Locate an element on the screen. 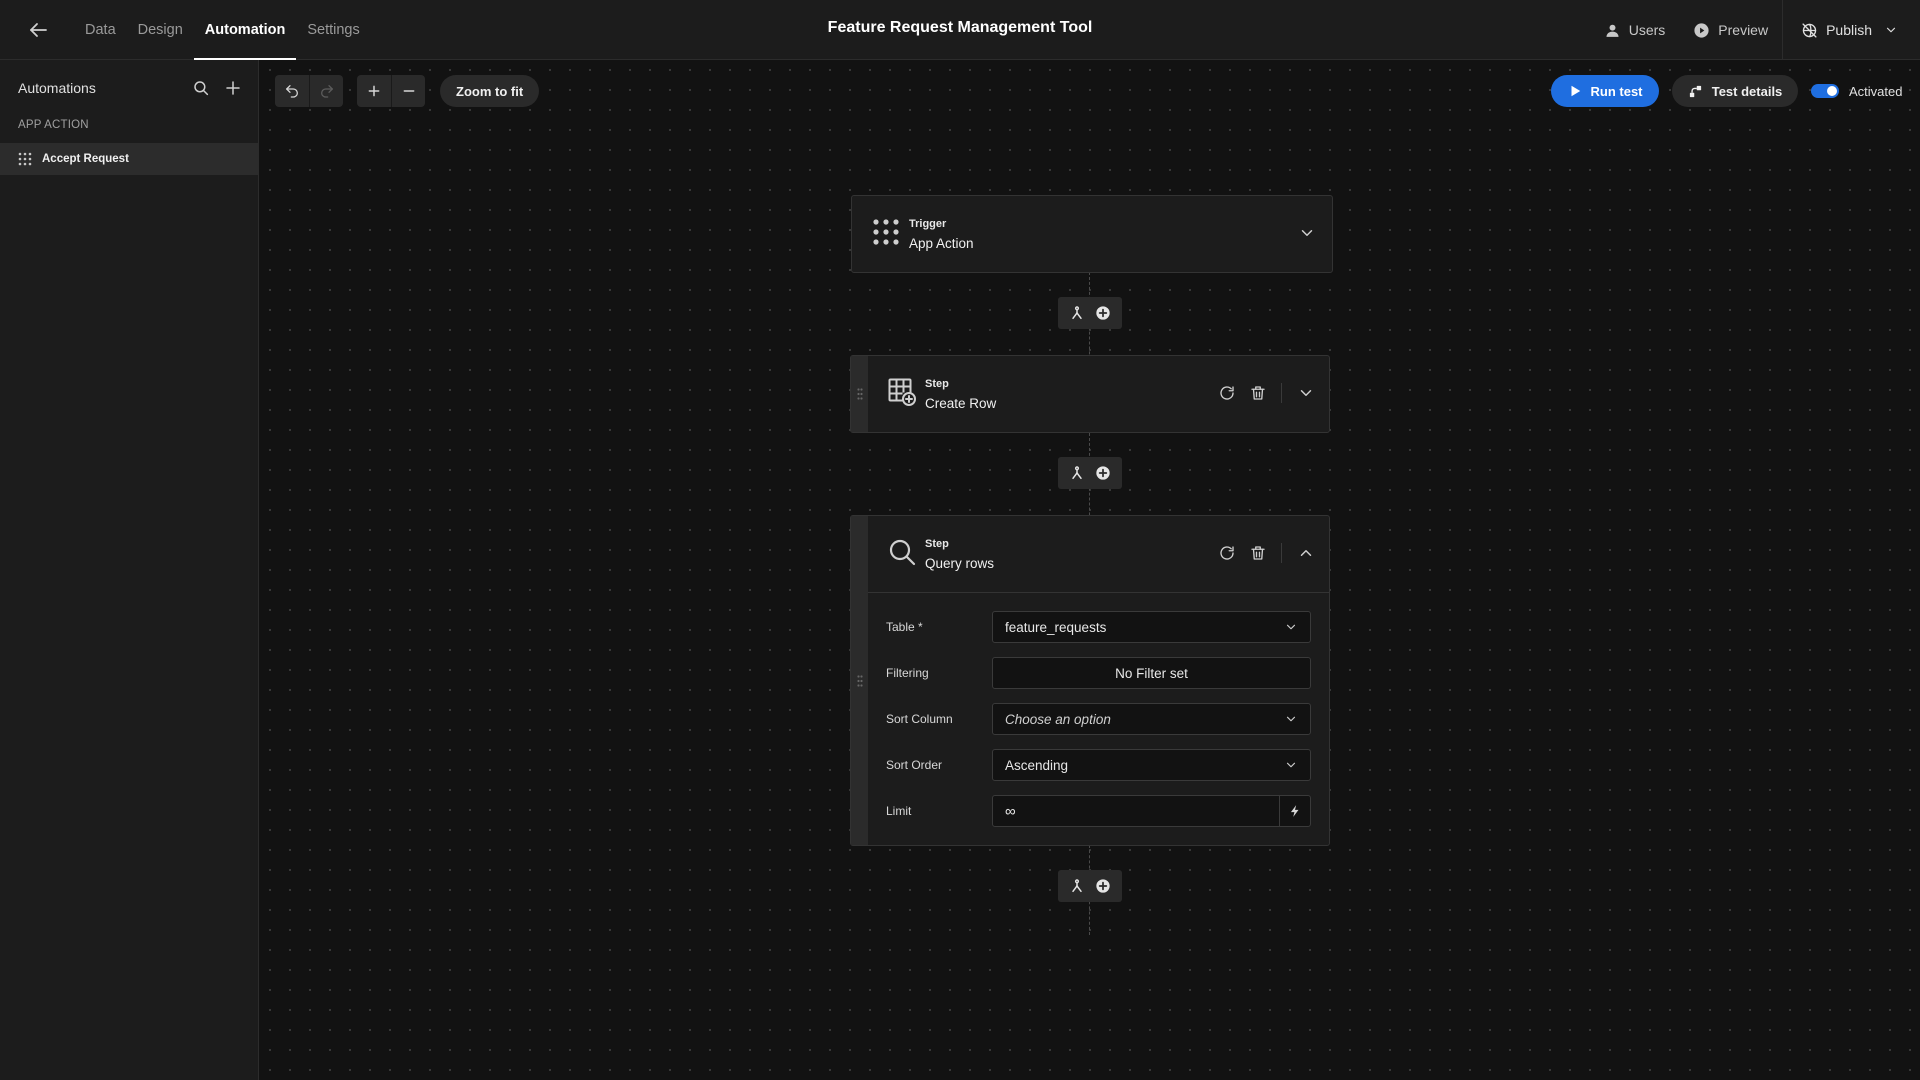 The height and width of the screenshot is (1080, 1920). field-row-limit: Limit ∞ is located at coordinates (1098, 811).